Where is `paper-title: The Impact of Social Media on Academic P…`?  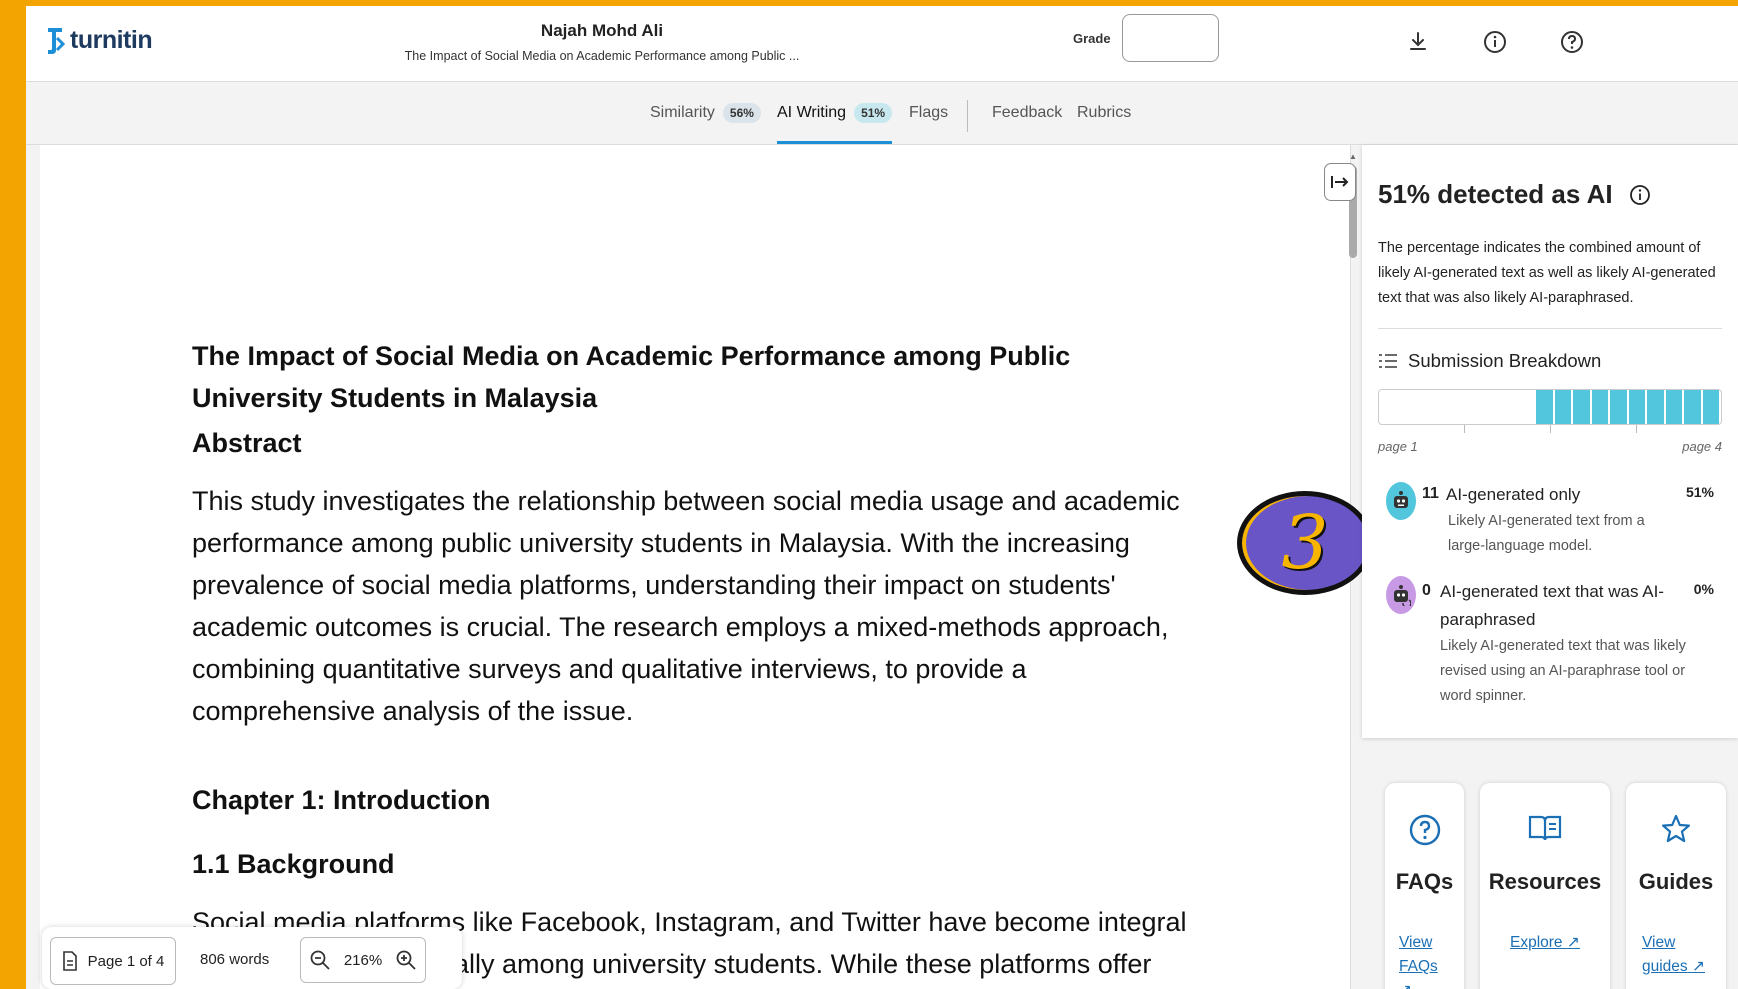
paper-title: The Impact of Social Media on Academic P… is located at coordinates (631, 377).